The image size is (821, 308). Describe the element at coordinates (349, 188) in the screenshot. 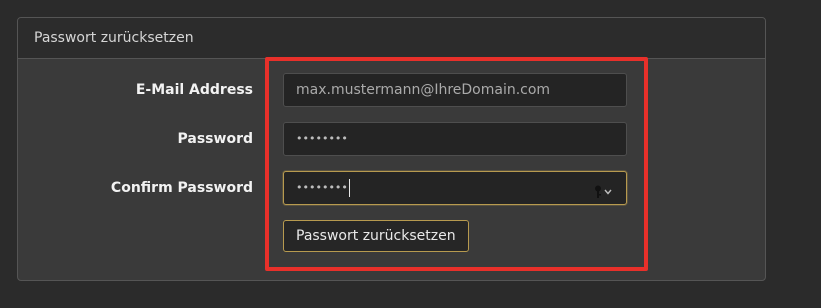

I see `text-caret` at that location.